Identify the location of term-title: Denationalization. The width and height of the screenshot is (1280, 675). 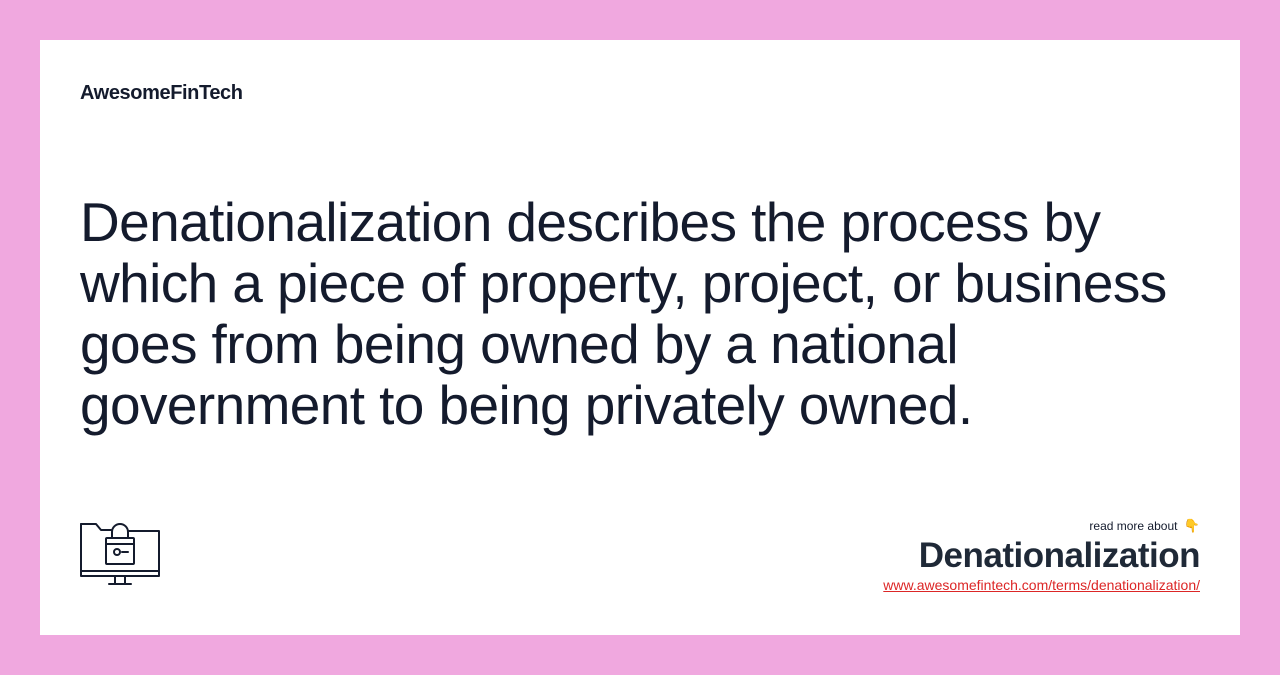
(1042, 556).